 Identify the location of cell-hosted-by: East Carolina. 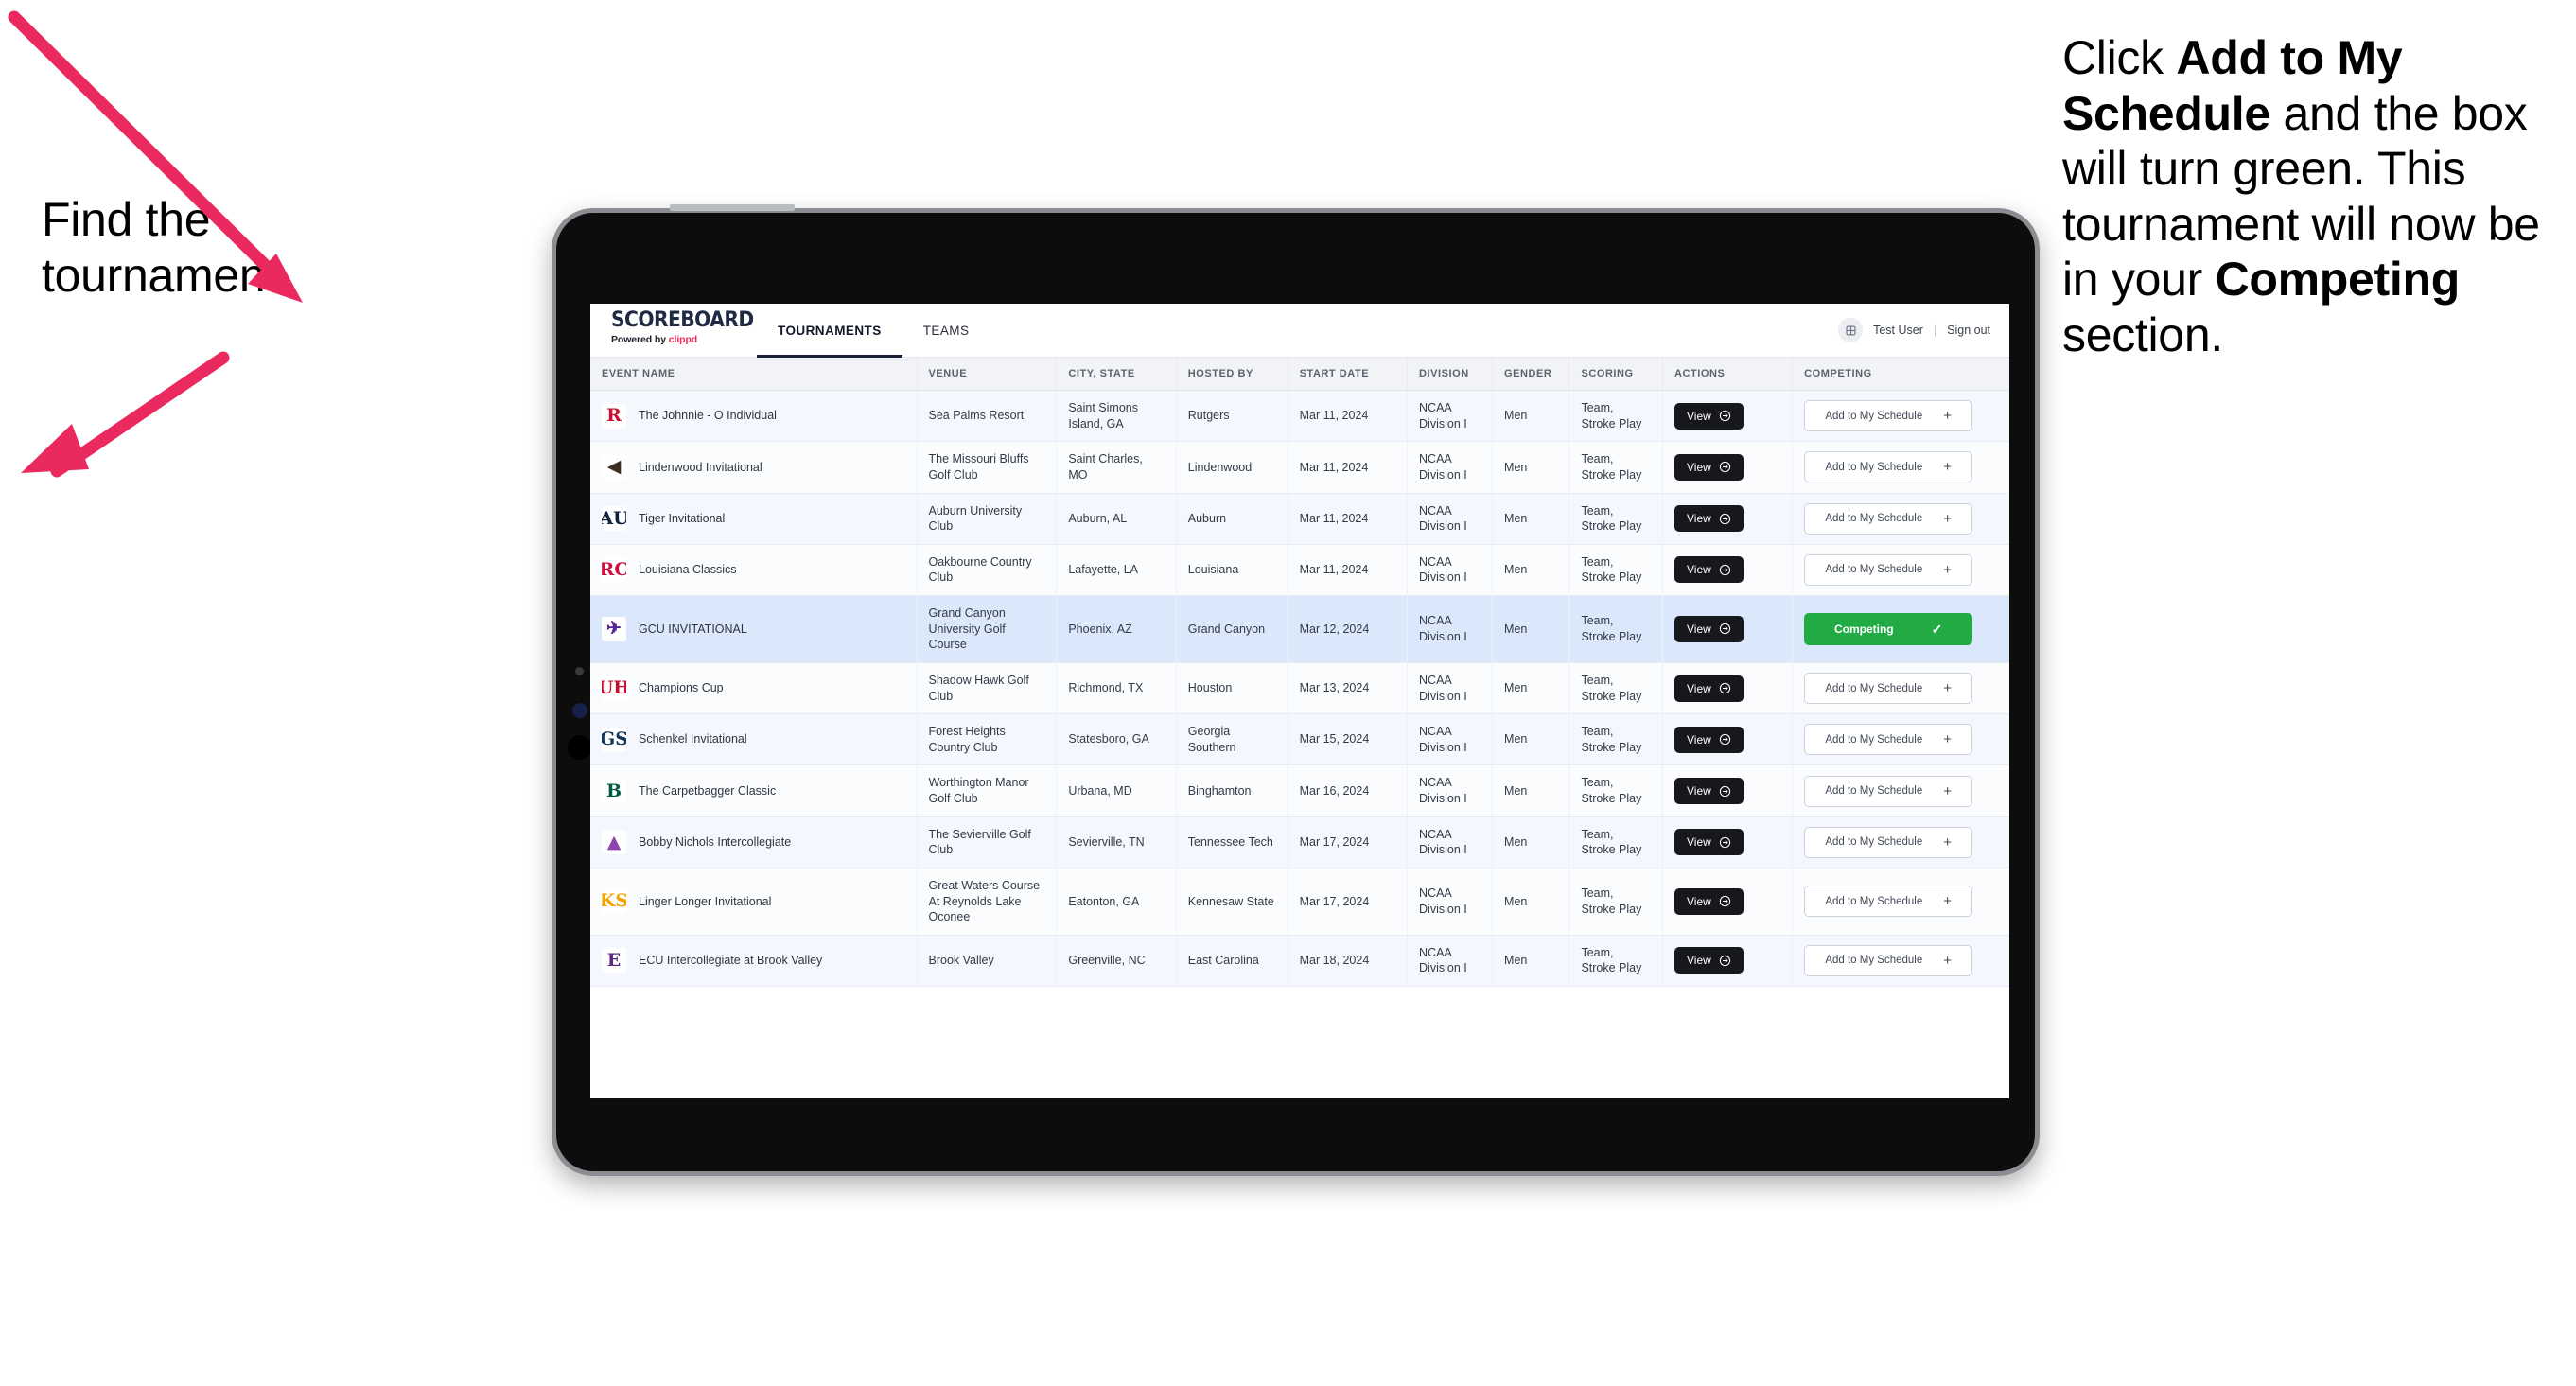
(1232, 961).